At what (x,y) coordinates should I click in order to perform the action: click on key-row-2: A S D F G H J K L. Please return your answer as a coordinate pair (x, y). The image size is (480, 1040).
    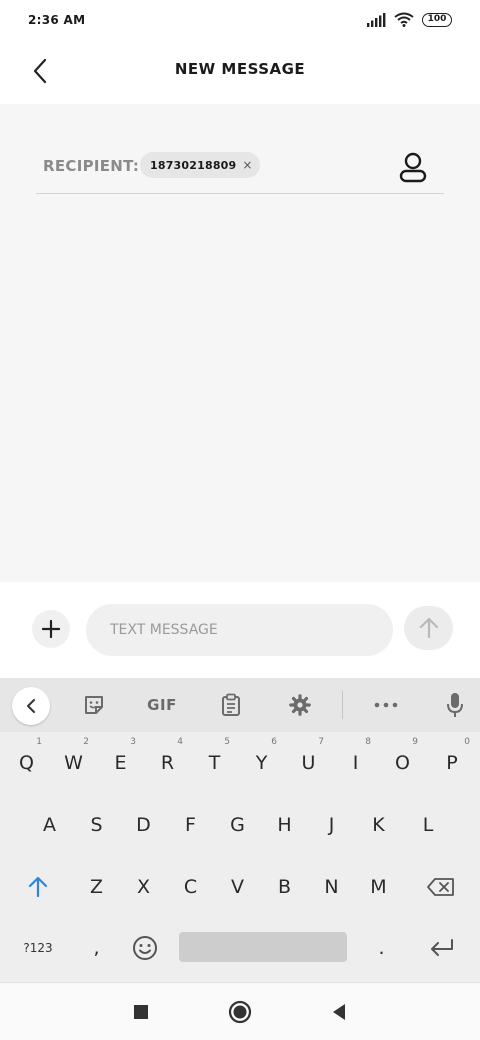
    Looking at the image, I should click on (240, 825).